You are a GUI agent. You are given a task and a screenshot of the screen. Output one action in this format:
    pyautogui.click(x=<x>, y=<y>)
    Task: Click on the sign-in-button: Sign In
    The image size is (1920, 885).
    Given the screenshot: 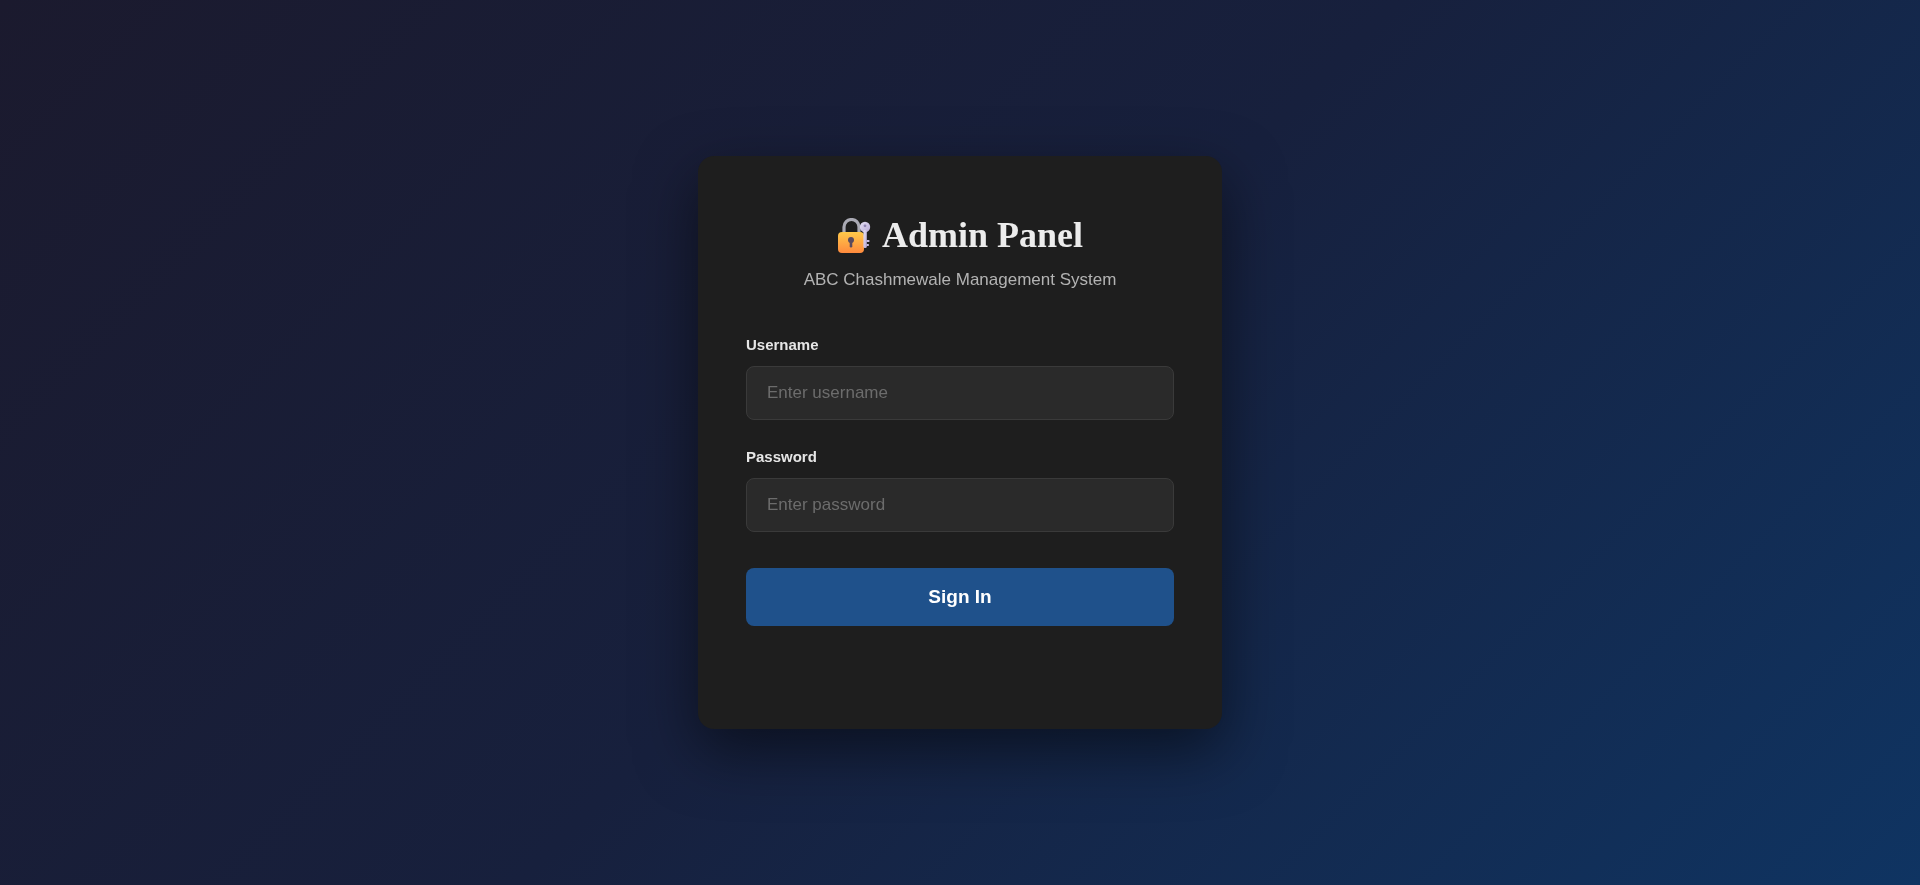 What is the action you would take?
    pyautogui.click(x=960, y=597)
    